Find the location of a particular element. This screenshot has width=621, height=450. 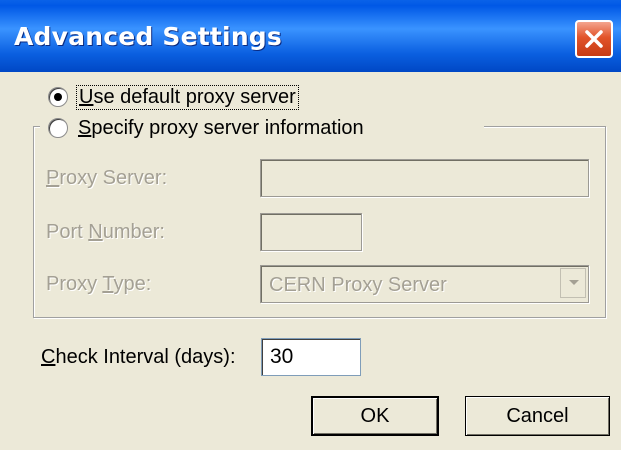

cancel-button: Cancel is located at coordinates (537, 416).